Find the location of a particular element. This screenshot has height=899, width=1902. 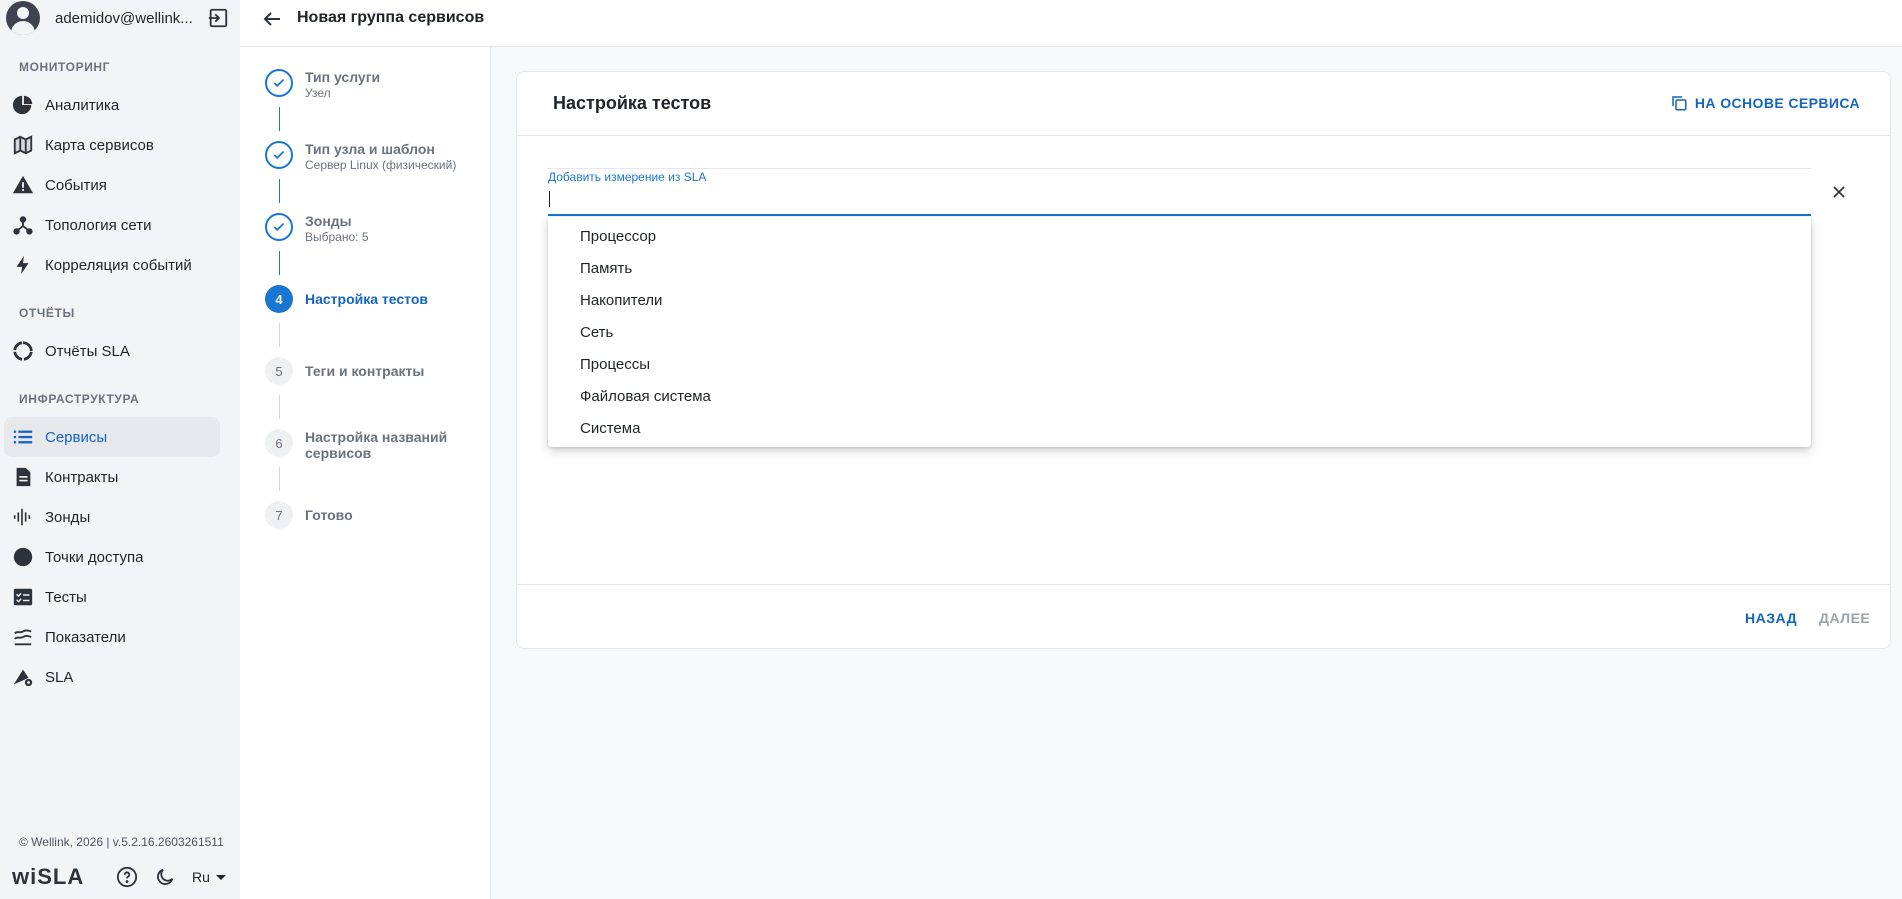

sidebar-item-event-correlation: Корреляция событий is located at coordinates (112, 265).